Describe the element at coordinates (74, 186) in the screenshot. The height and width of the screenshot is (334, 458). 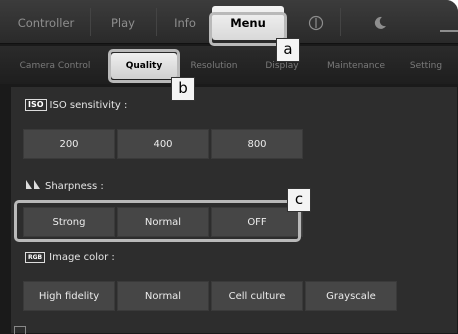
I see `sharpness-label: Sharpness :` at that location.